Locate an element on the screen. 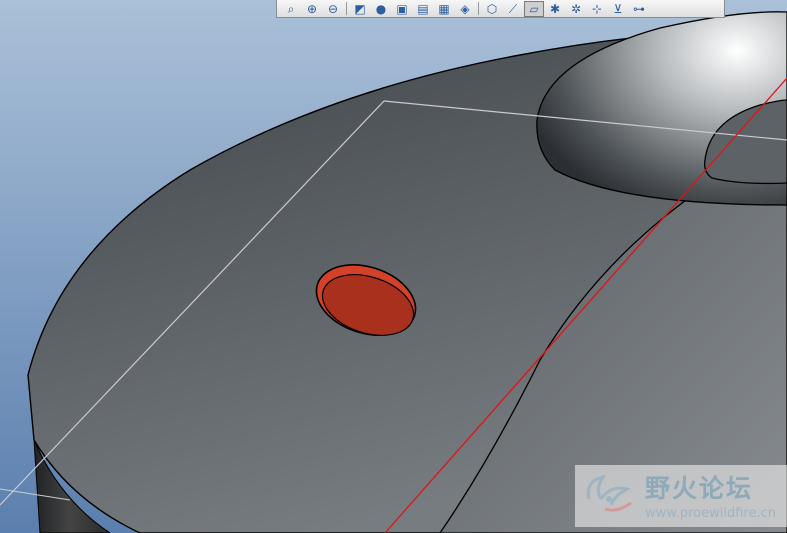 The image size is (787, 533). csys-display-icon: ⊹ is located at coordinates (597, 8).